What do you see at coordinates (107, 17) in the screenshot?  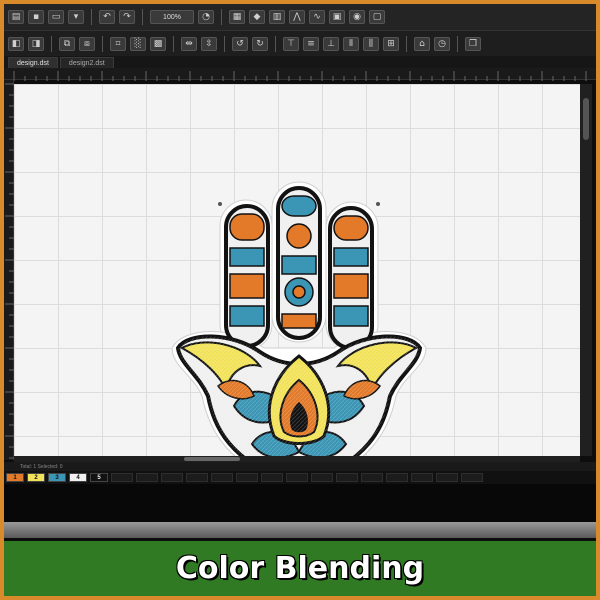 I see `undo-icon: ↶` at bounding box center [107, 17].